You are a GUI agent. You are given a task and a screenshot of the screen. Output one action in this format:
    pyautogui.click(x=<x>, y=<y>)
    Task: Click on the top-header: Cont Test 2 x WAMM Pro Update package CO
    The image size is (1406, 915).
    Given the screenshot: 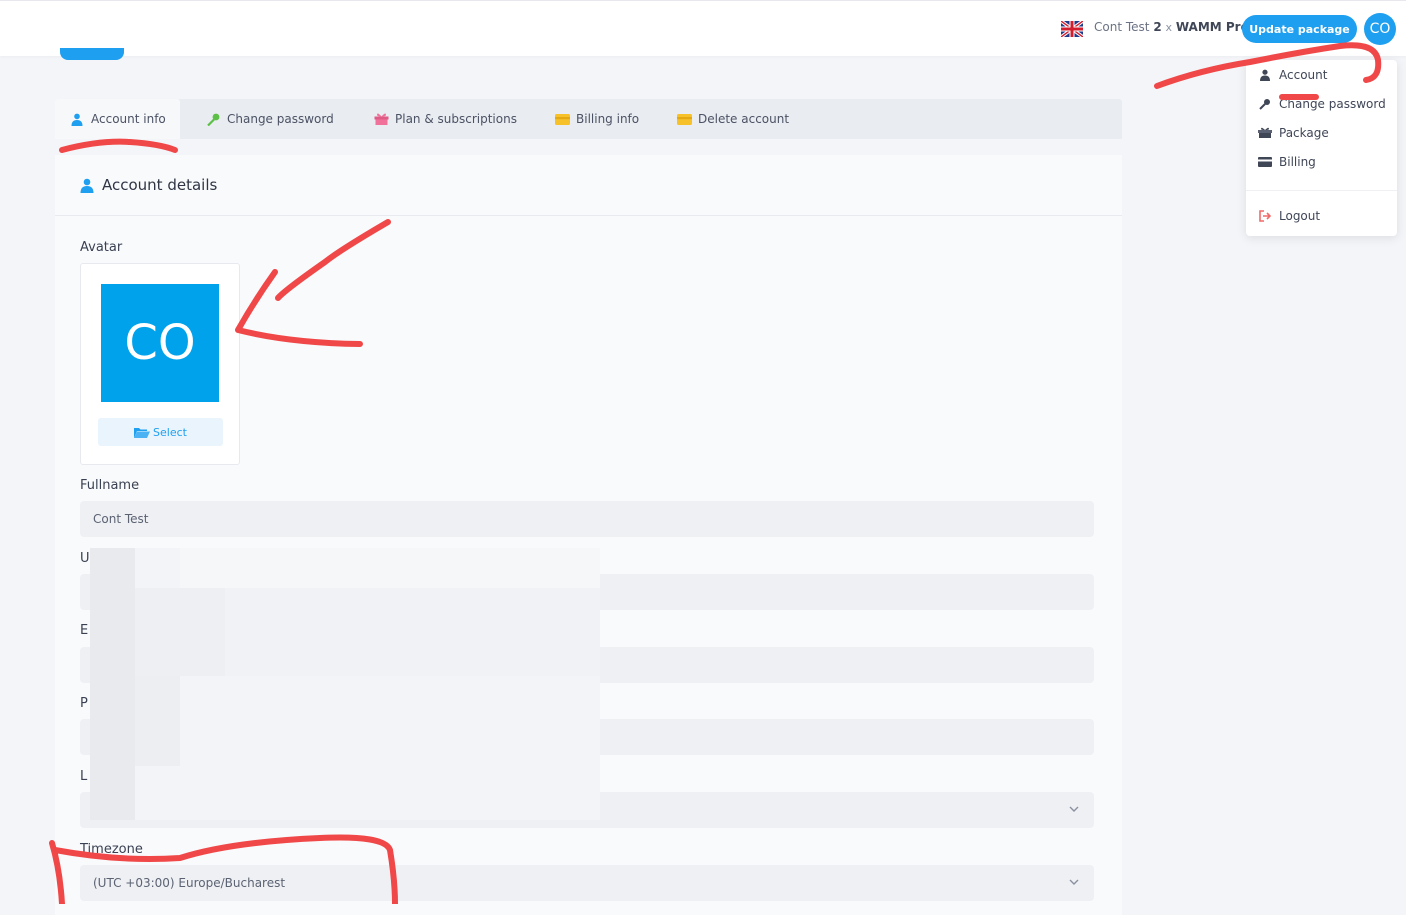 What is the action you would take?
    pyautogui.click(x=703, y=28)
    